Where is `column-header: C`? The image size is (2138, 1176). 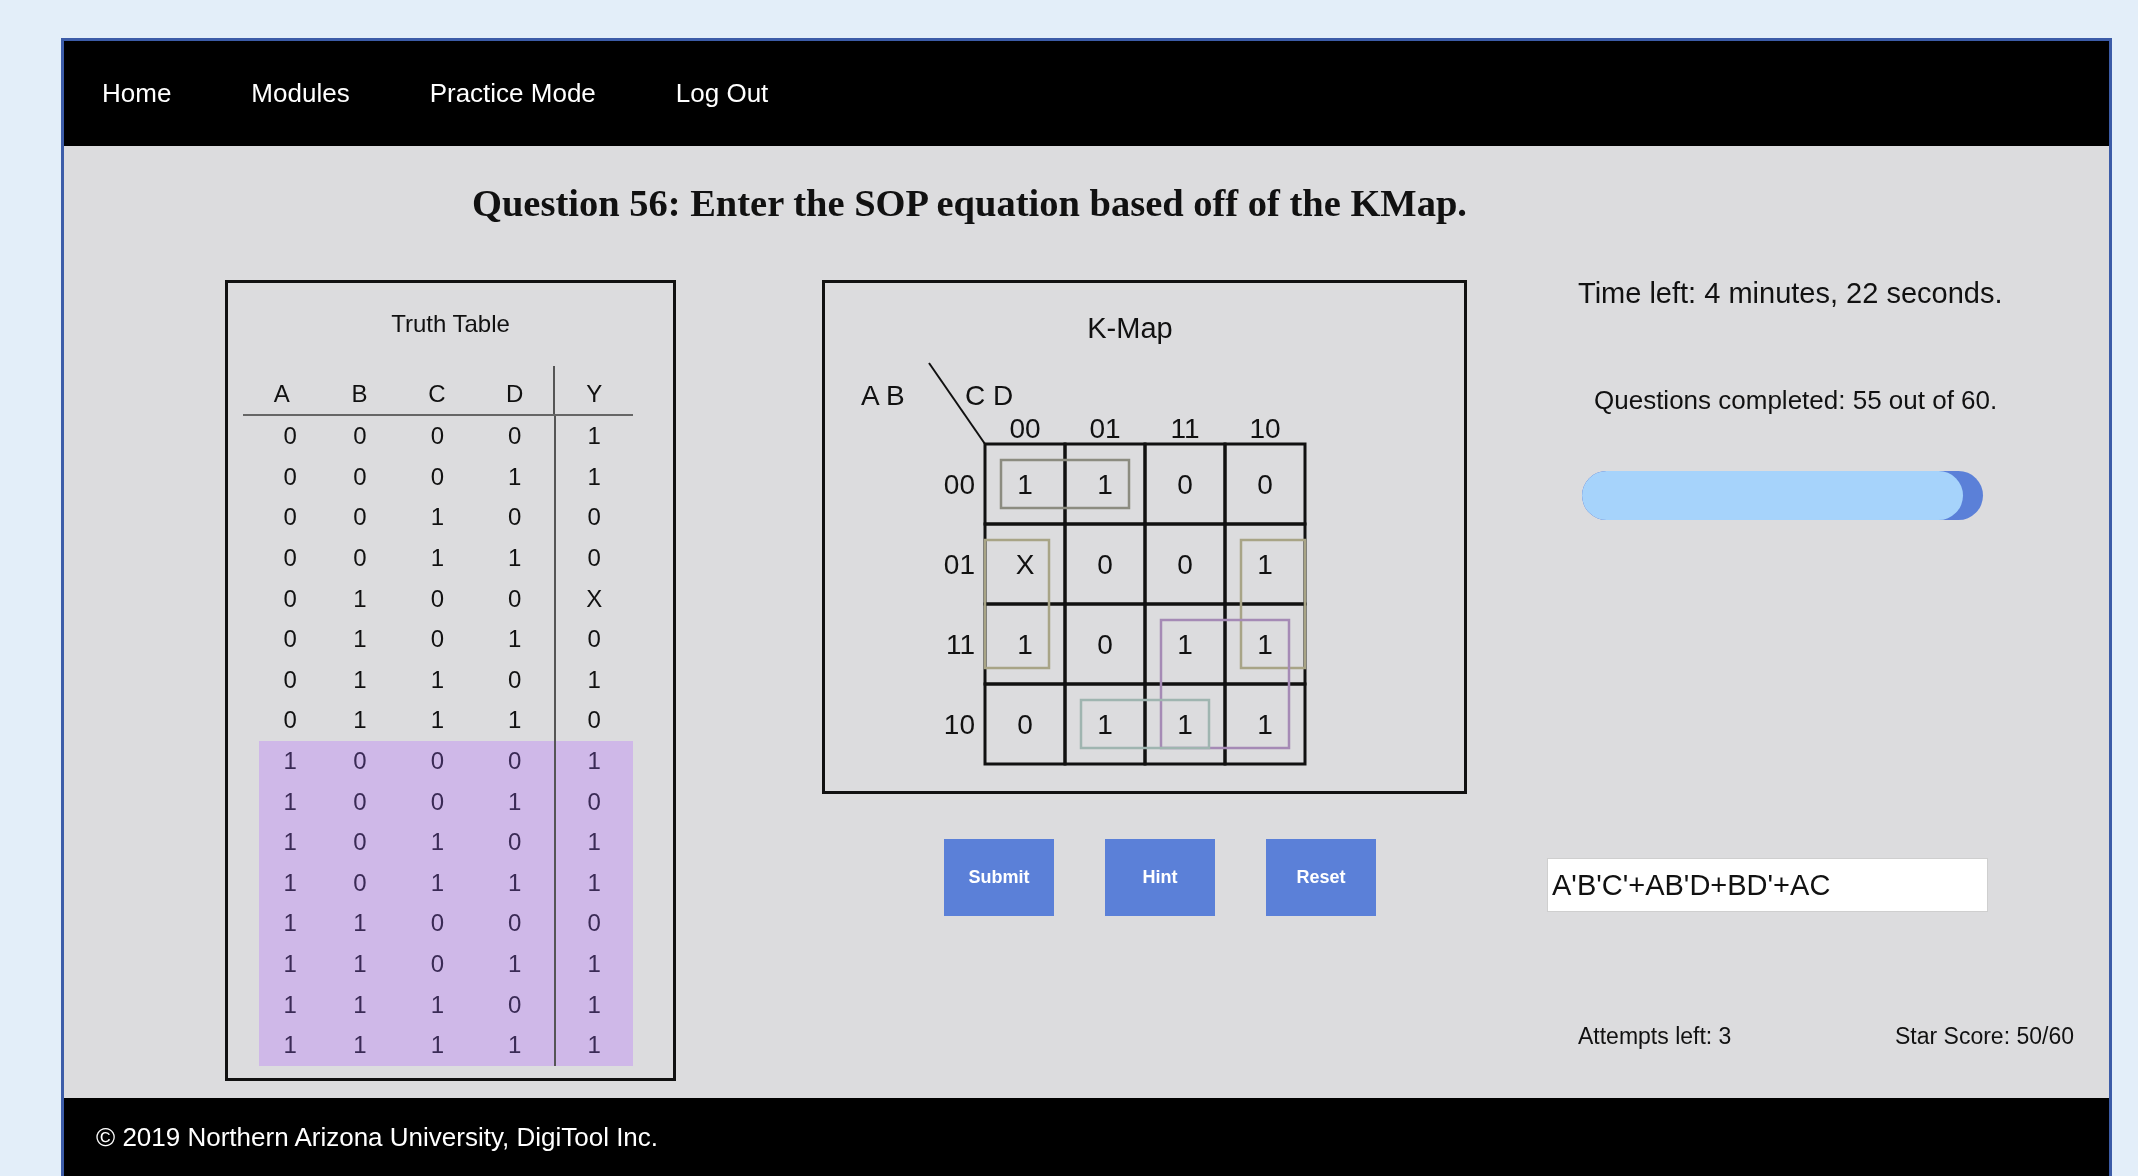 column-header: C is located at coordinates (437, 394).